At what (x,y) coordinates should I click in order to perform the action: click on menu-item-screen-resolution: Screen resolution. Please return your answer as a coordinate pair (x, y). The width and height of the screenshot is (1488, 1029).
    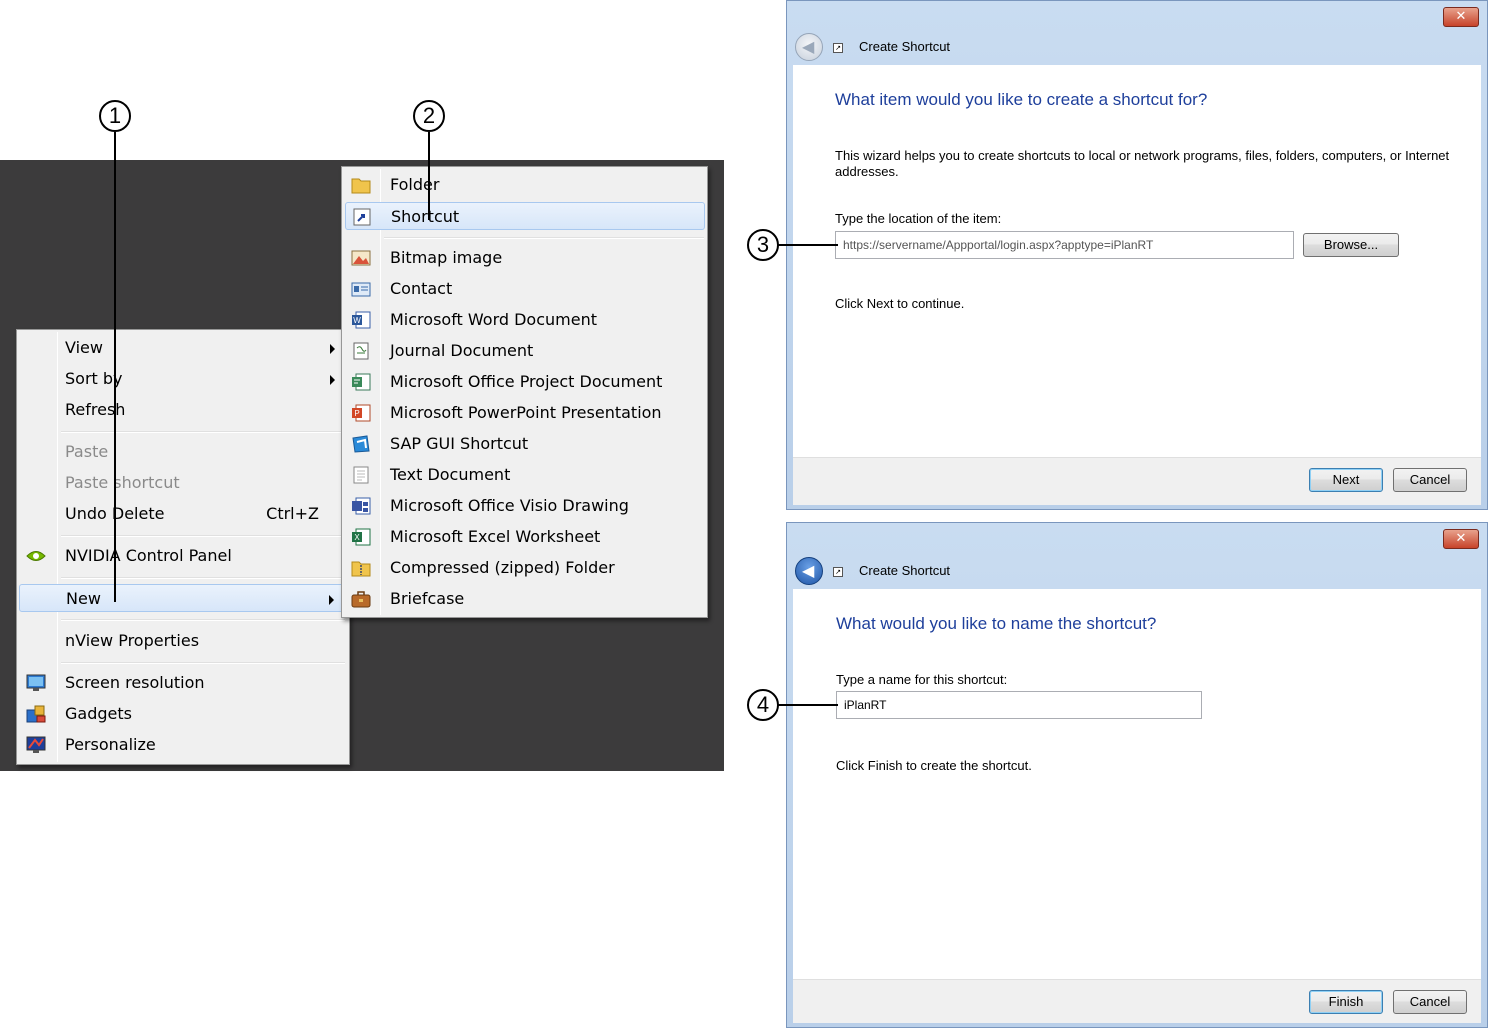
    Looking at the image, I should click on (183, 683).